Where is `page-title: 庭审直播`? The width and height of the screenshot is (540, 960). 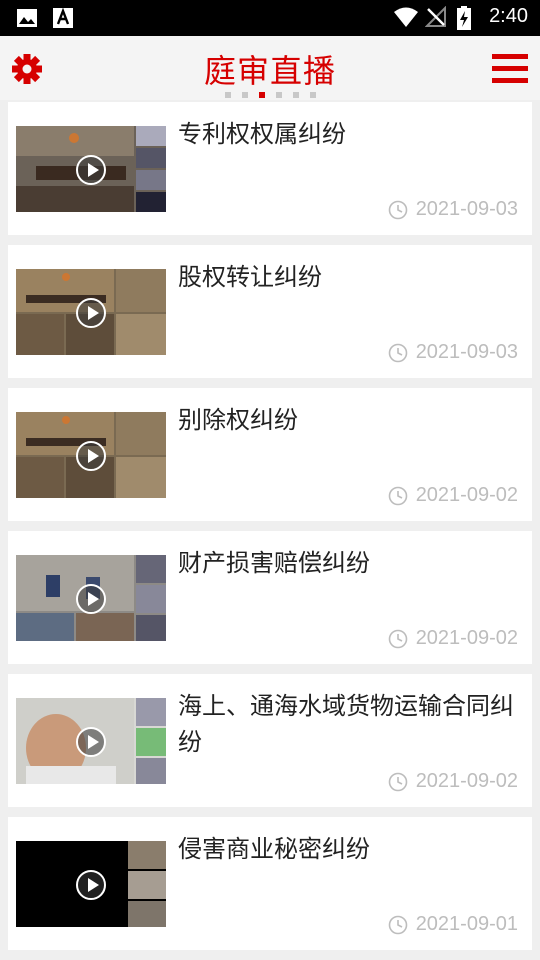
page-title: 庭审直播 is located at coordinates (269, 71).